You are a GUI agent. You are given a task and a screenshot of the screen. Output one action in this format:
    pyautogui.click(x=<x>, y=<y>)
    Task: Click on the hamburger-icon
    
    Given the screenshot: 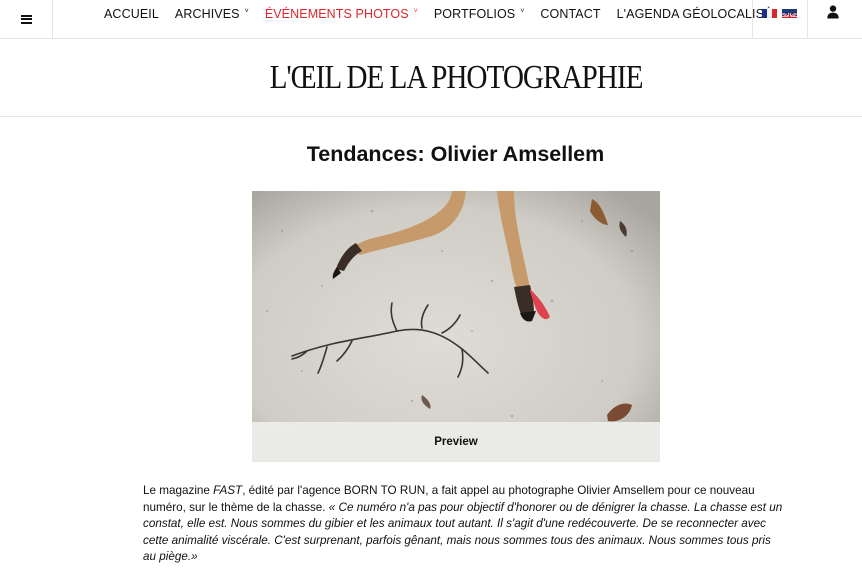 What is the action you would take?
    pyautogui.click(x=26, y=19)
    